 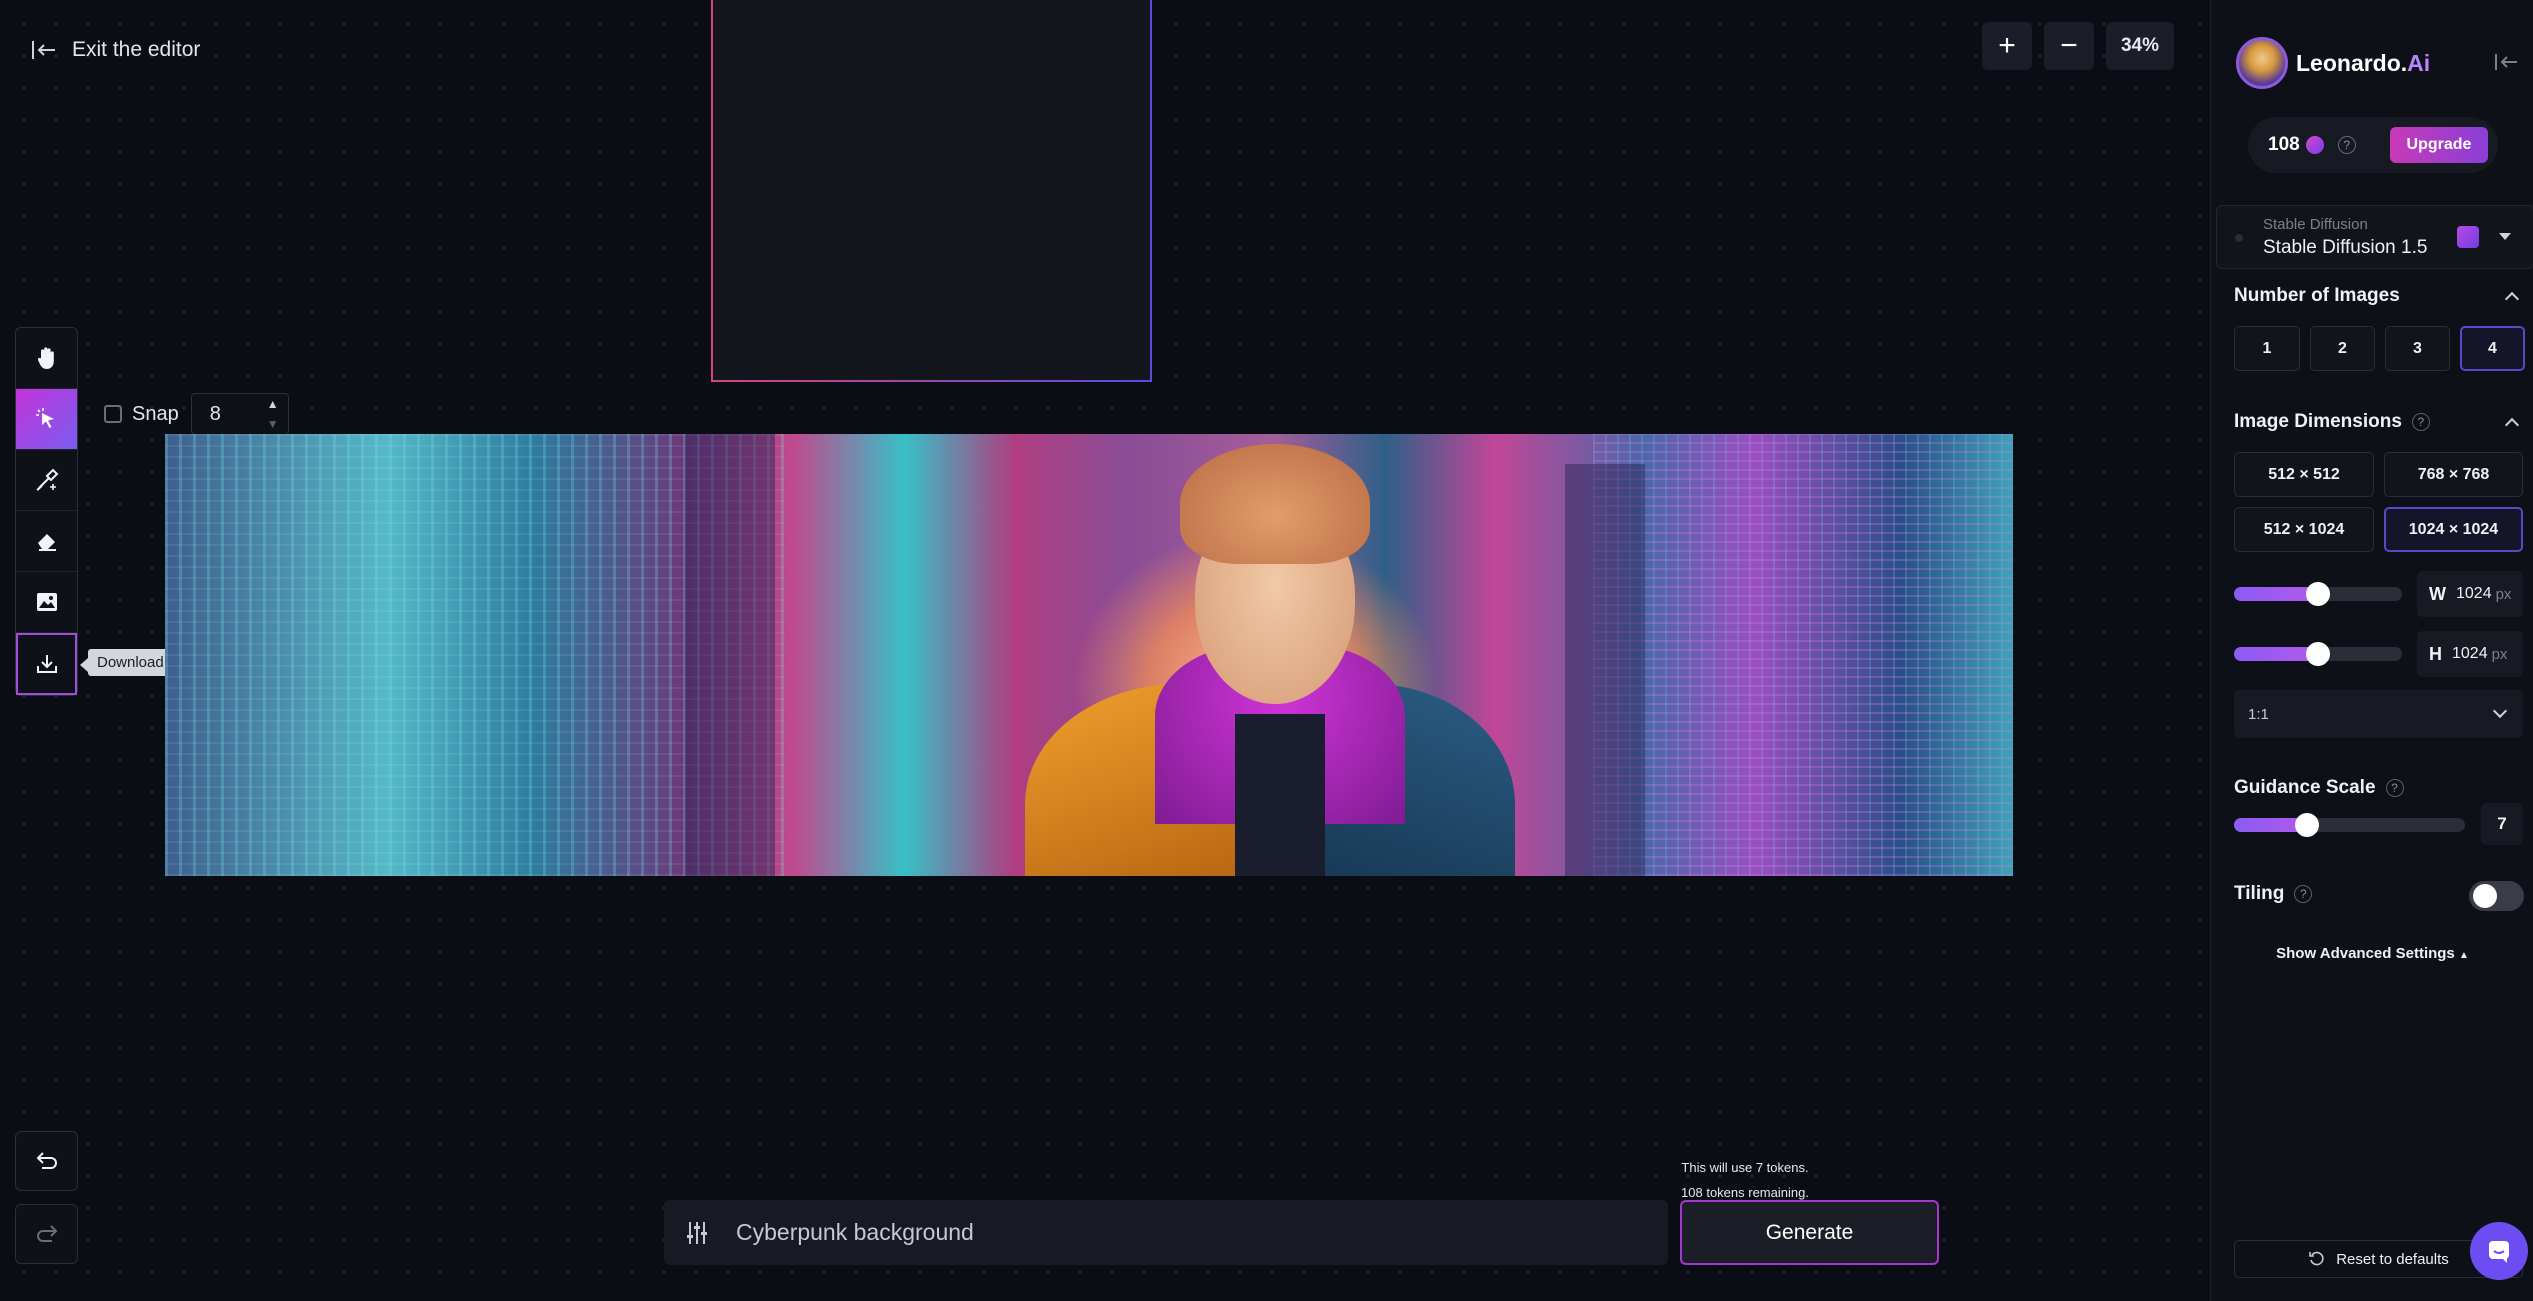 What do you see at coordinates (2378, 529) in the screenshot?
I see `dimension-options-row-2: 512 × 1024 1024 × 1024` at bounding box center [2378, 529].